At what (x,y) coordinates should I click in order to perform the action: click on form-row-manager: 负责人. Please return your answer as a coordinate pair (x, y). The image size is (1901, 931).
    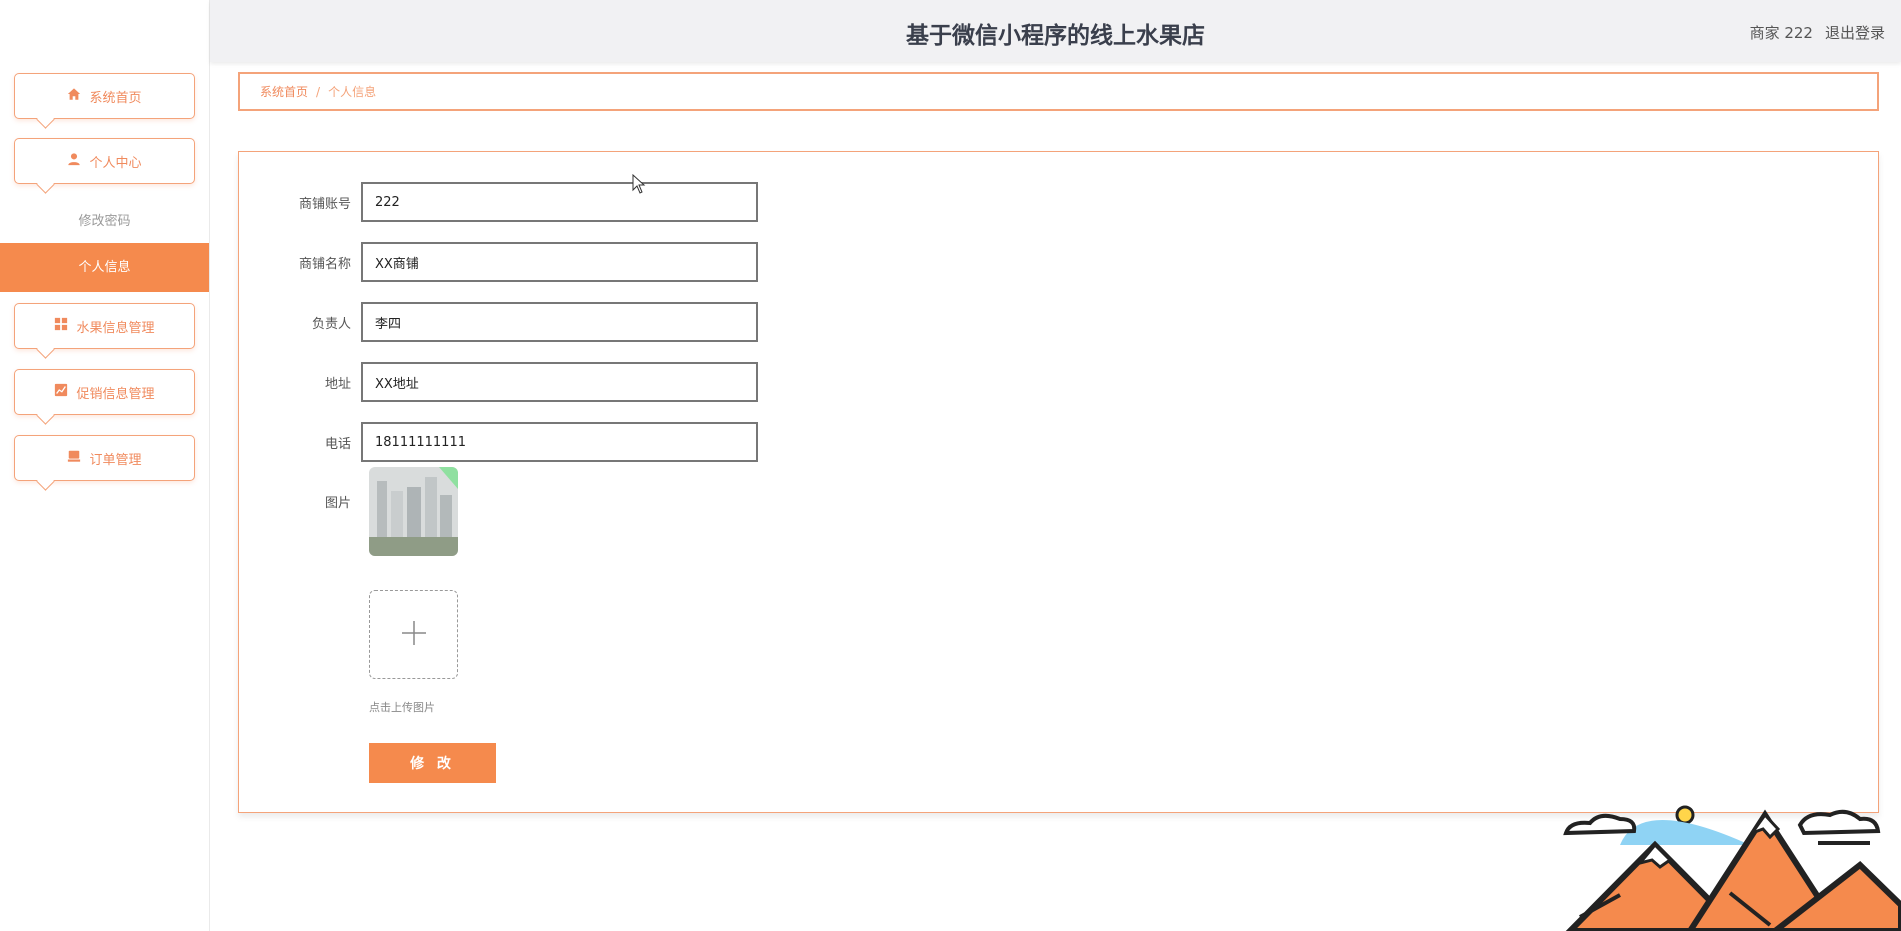
    Looking at the image, I should click on (498, 322).